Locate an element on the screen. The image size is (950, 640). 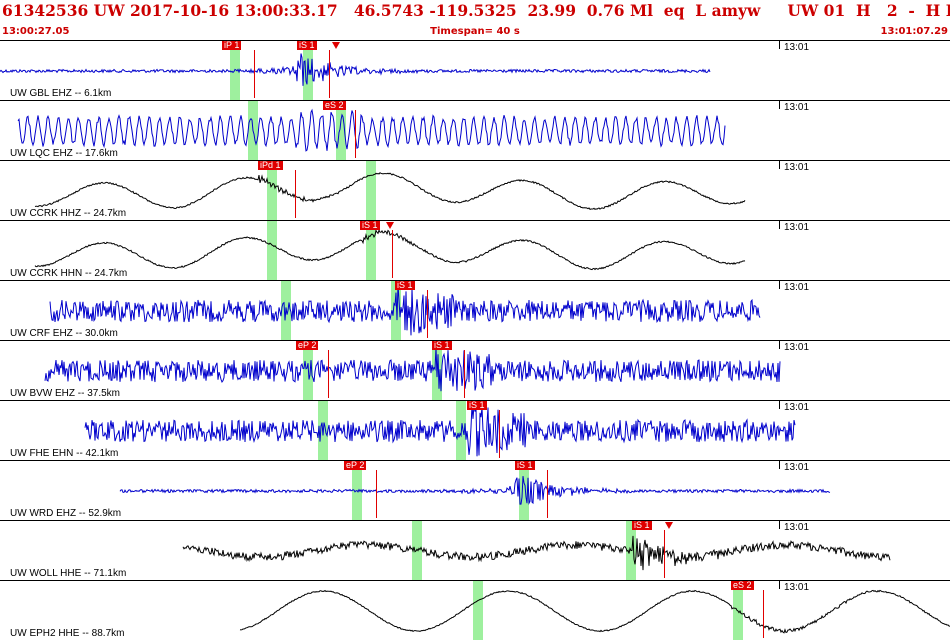
station-label: UW GBL EHZ -- 6.1km is located at coordinates (61, 93).